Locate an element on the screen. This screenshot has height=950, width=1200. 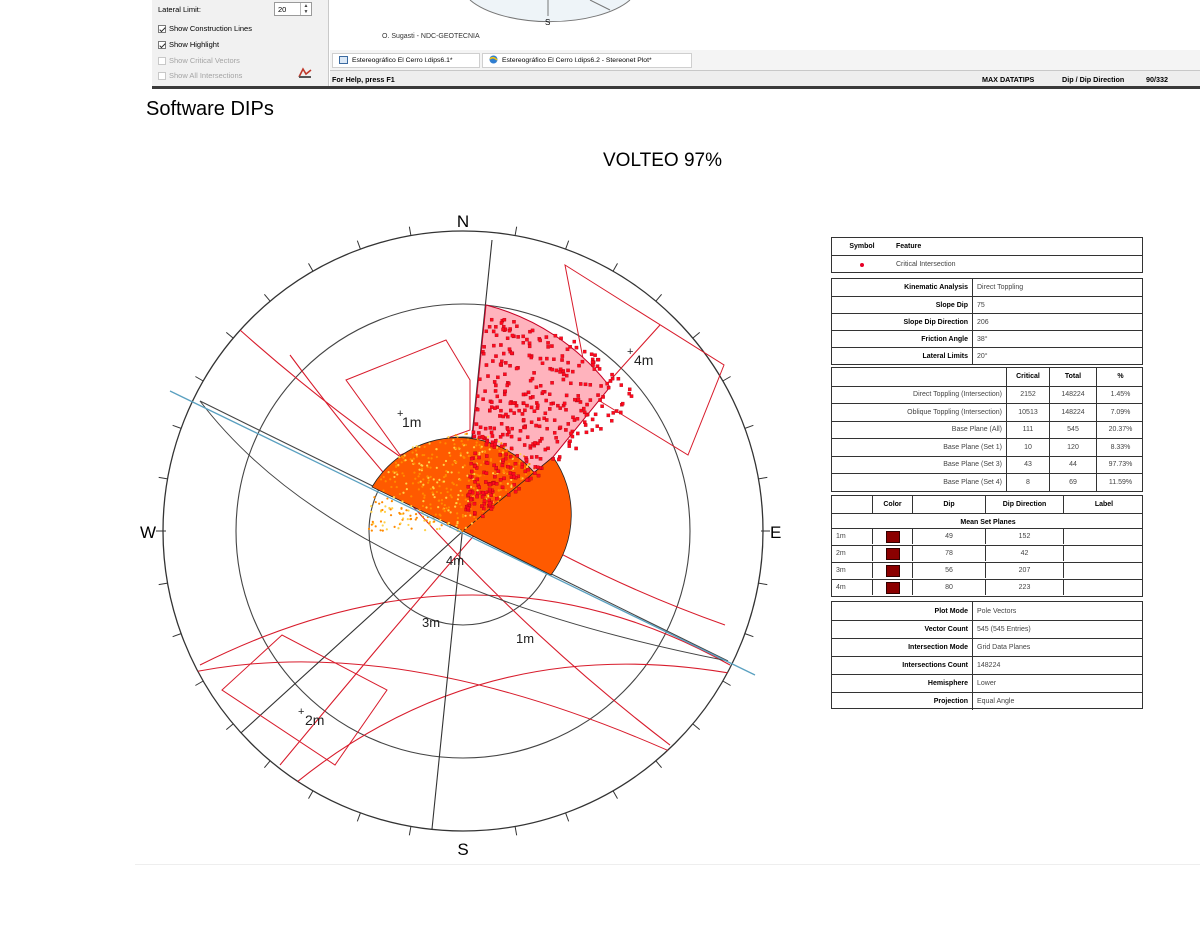
lateral-limit-spinner: ▲ ▼ is located at coordinates (305, 9).